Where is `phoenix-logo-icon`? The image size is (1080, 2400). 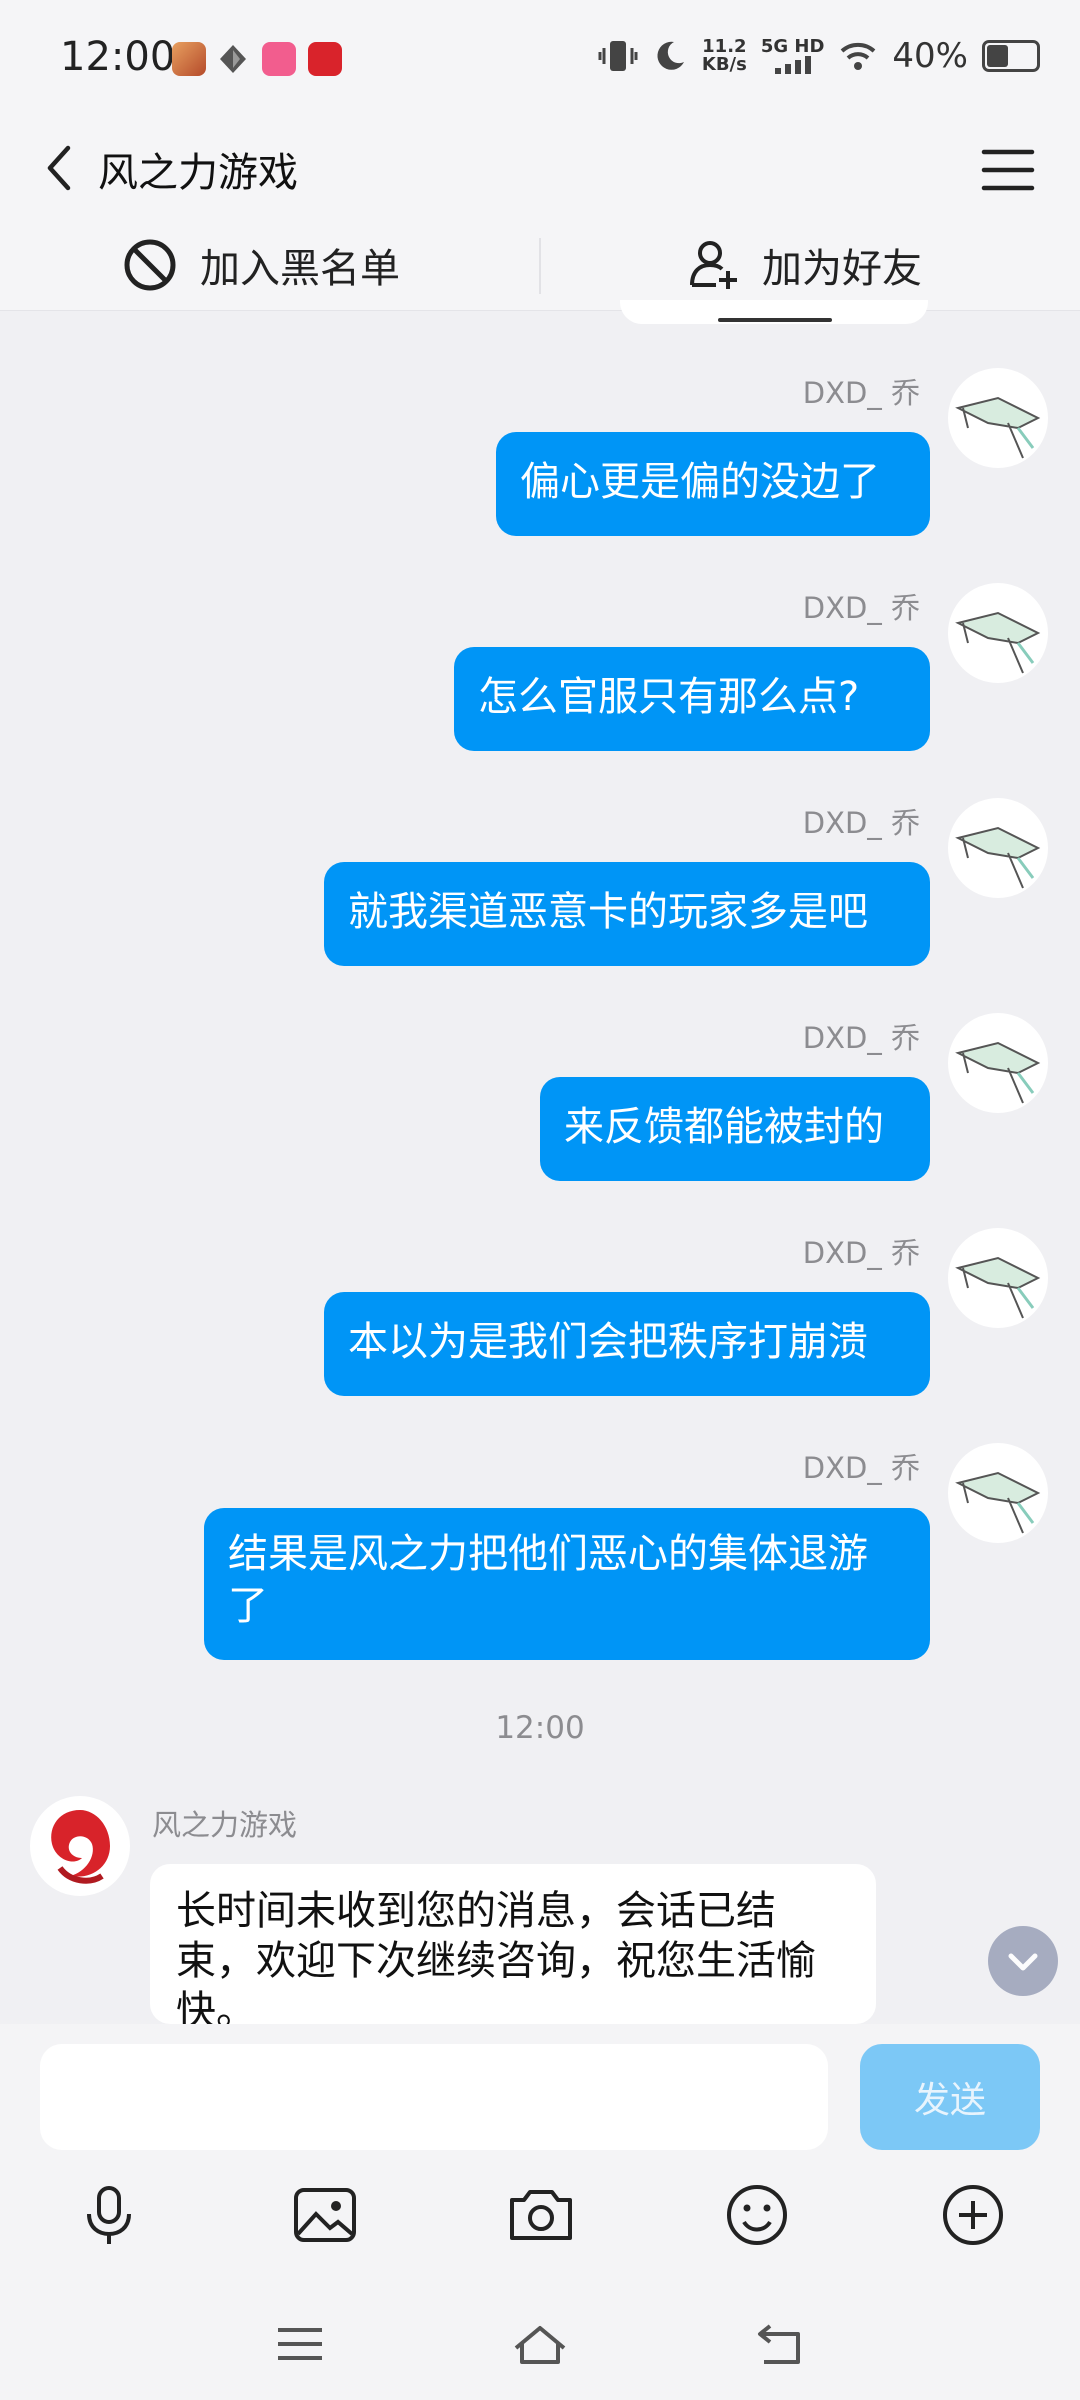 phoenix-logo-icon is located at coordinates (80, 1847).